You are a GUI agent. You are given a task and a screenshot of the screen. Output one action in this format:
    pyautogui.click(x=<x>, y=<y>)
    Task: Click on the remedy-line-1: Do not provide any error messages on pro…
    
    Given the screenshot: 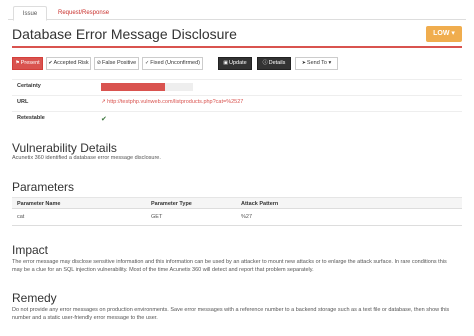 What is the action you would take?
    pyautogui.click(x=231, y=310)
    